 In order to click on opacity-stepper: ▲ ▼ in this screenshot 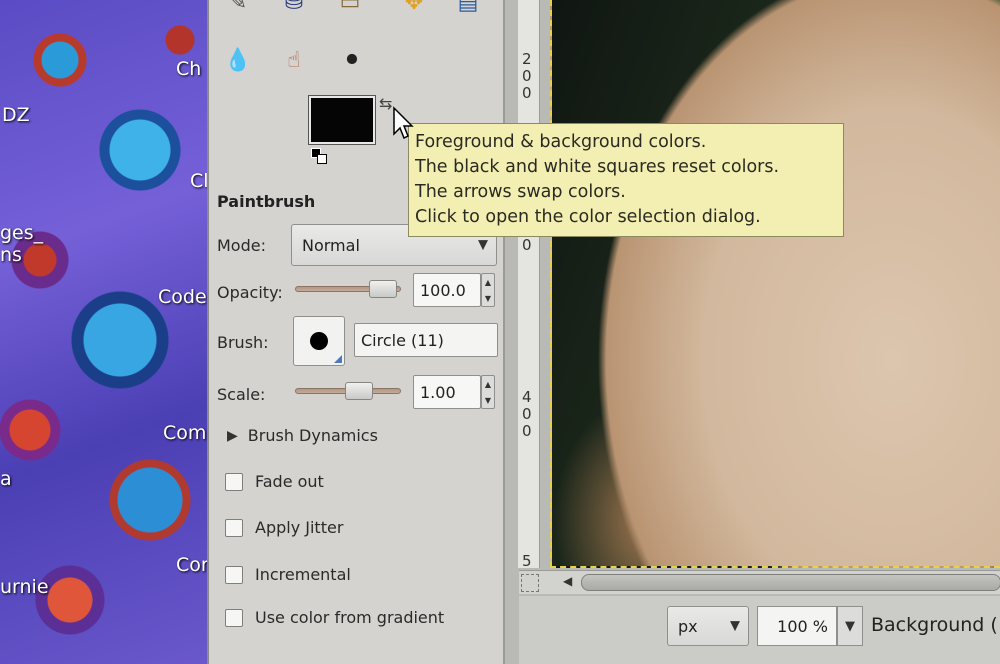, I will do `click(488, 290)`.